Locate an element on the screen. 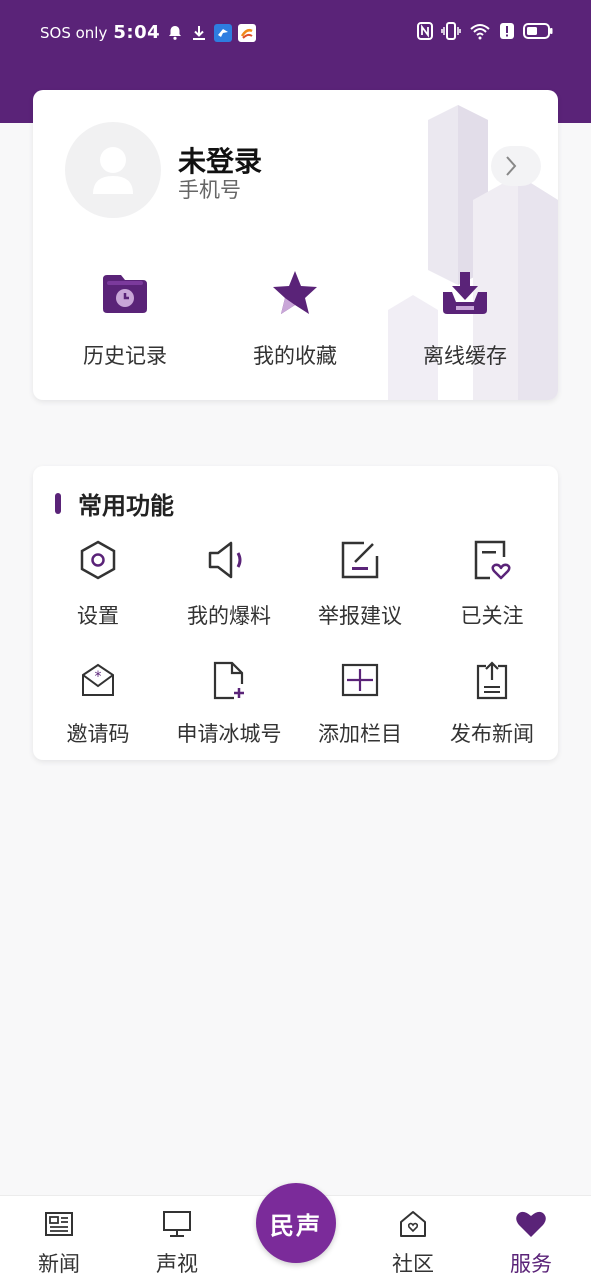  battery-icon is located at coordinates (538, 33).